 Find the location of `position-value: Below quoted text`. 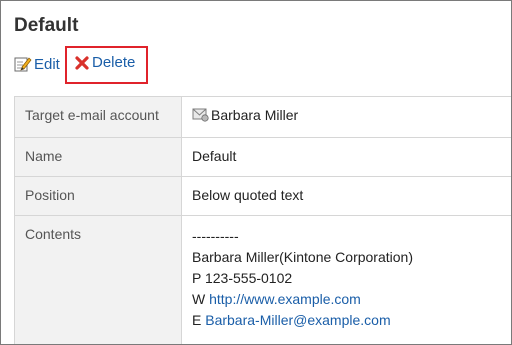

position-value: Below quoted text is located at coordinates (346, 196).